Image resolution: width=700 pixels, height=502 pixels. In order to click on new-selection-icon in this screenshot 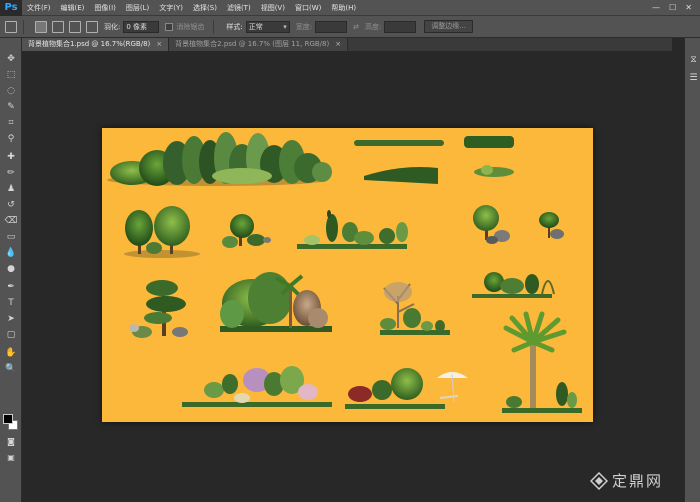, I will do `click(41, 26)`.